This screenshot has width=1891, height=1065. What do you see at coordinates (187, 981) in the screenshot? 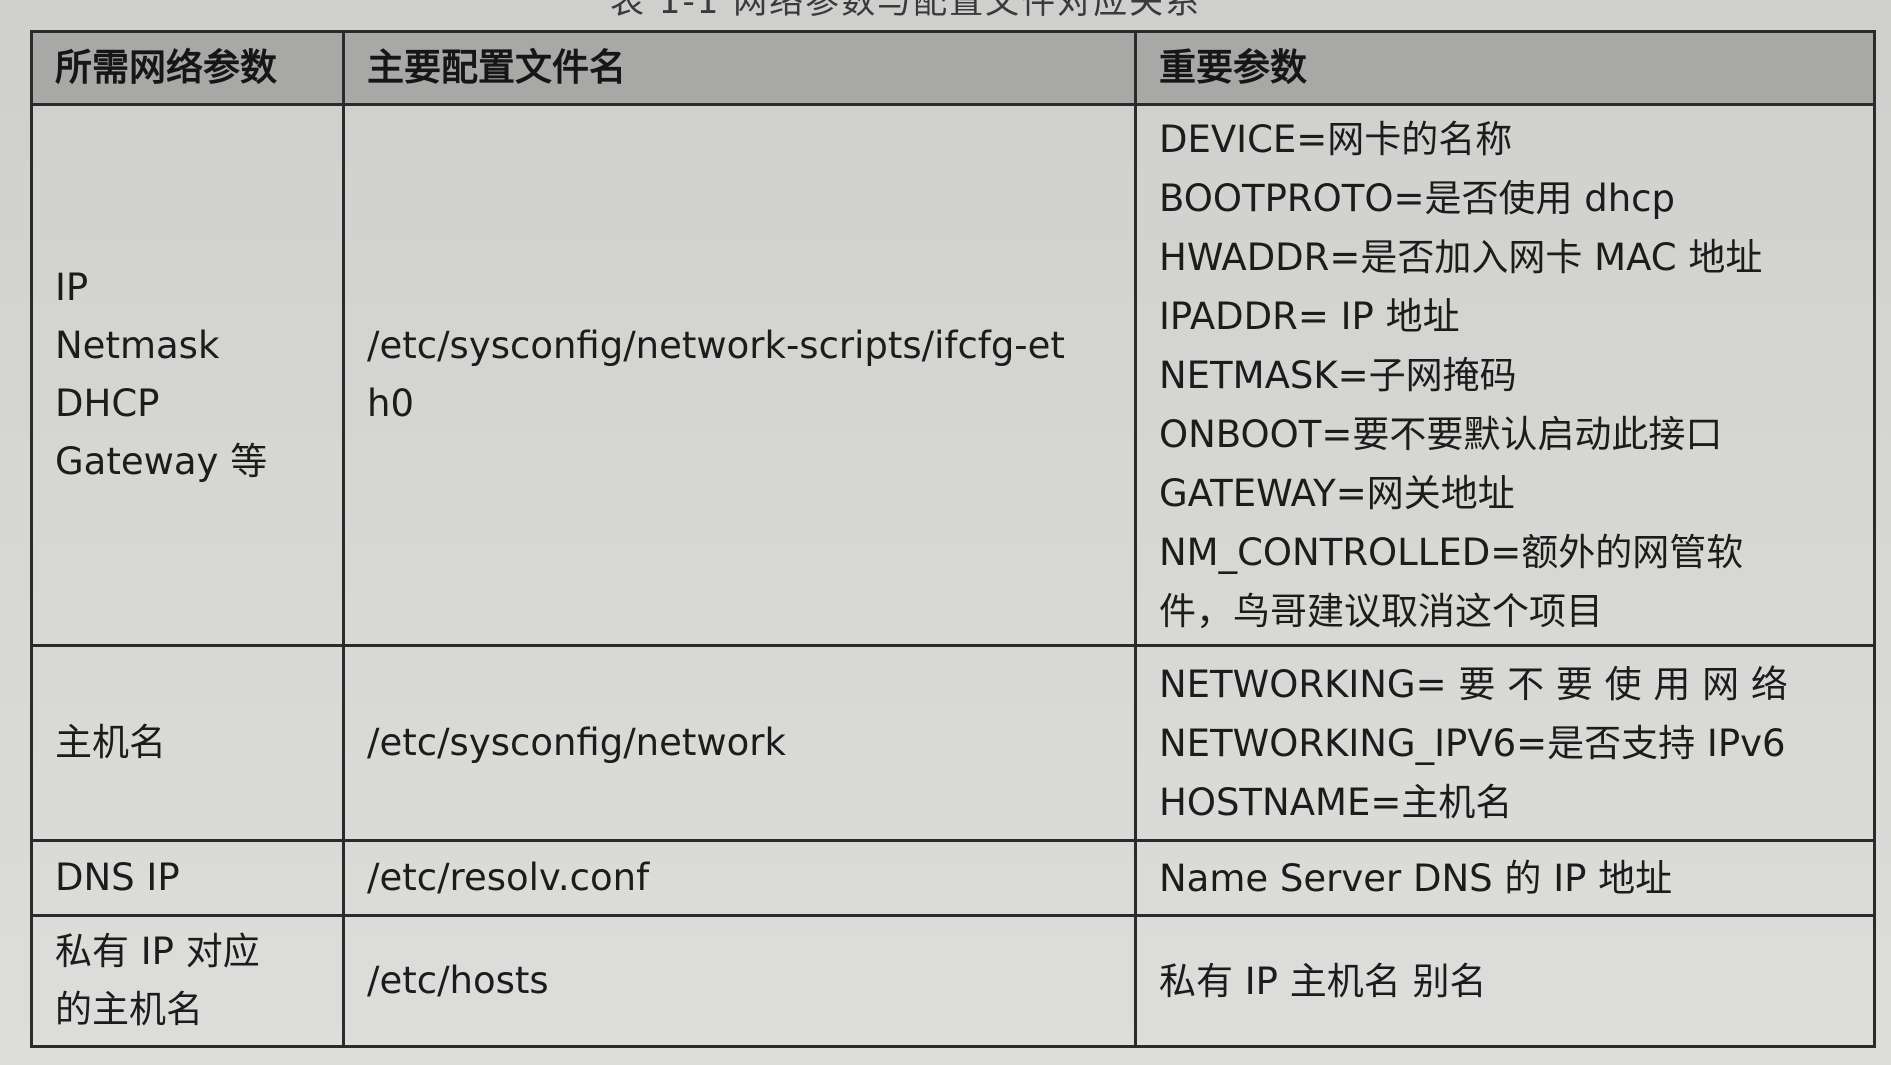
I see `row-params-cell: 私有 IP 对应 的主机名` at bounding box center [187, 981].